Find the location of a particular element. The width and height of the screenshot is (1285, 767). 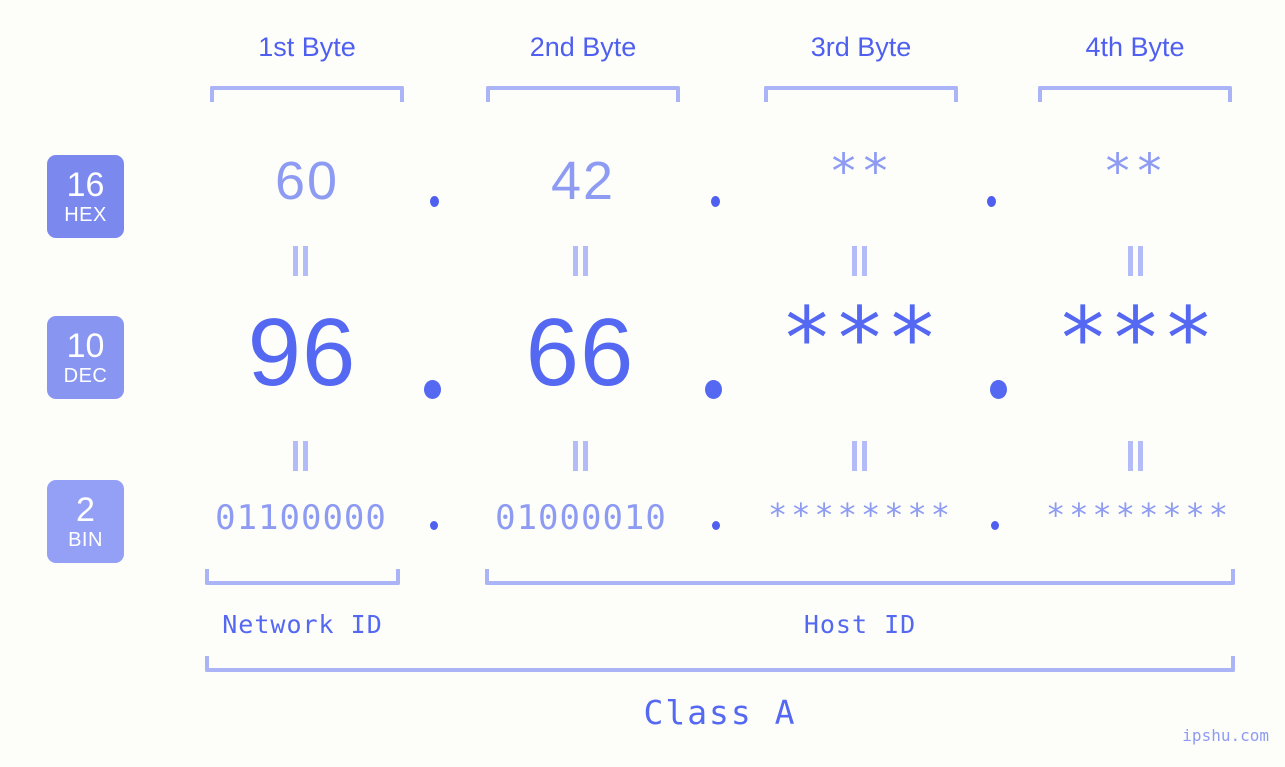

network-id-bracket is located at coordinates (302, 577).